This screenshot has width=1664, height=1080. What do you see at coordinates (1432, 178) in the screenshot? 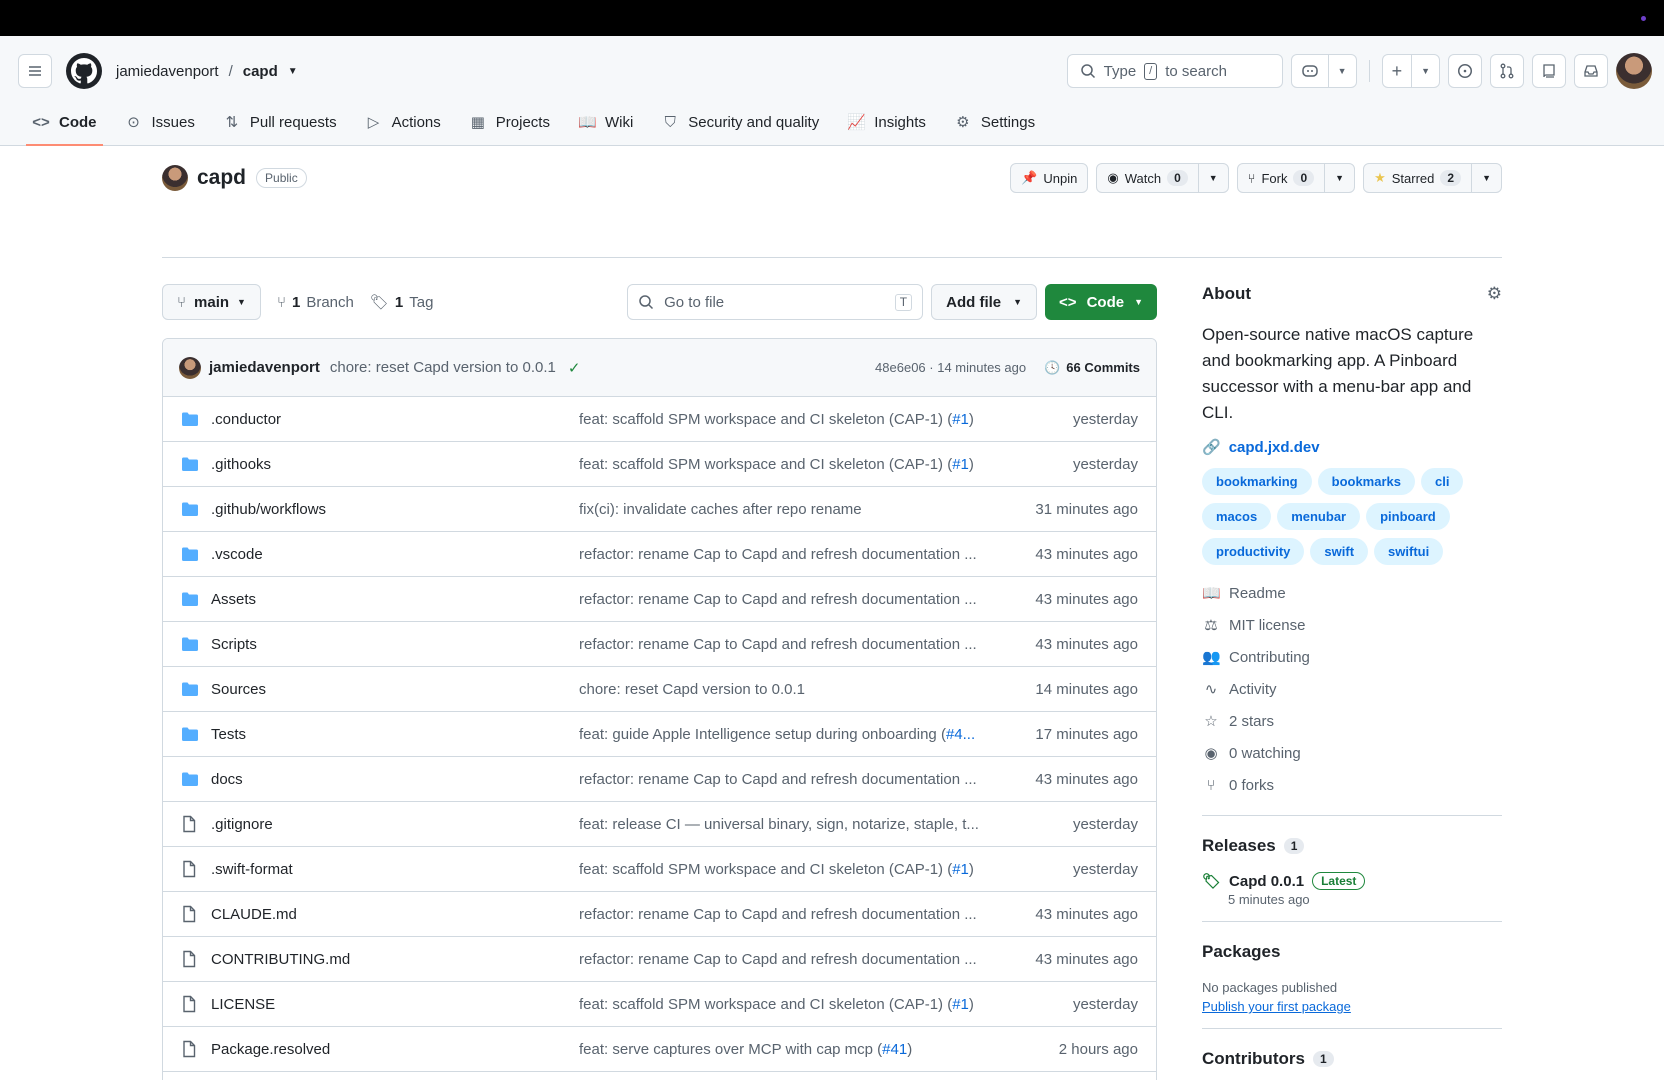
I see `starred-button: ★ Starred 2 ▼` at bounding box center [1432, 178].